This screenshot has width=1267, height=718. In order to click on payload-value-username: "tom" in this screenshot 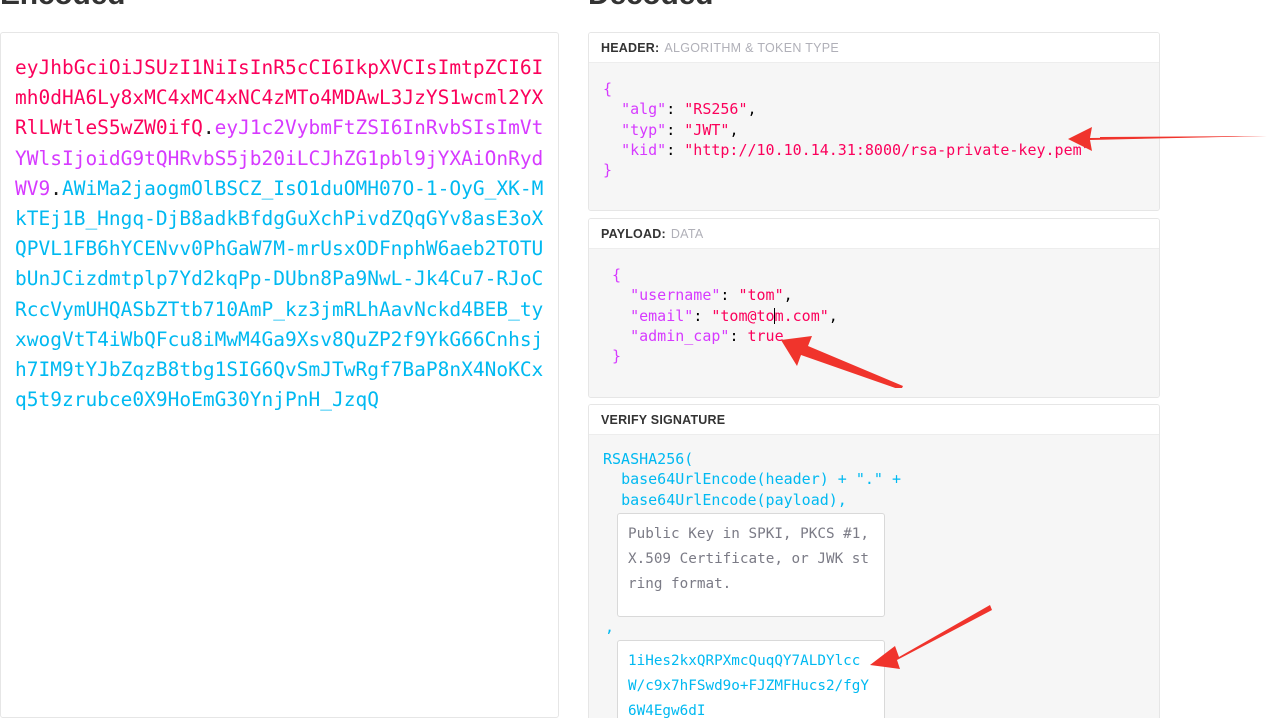, I will do `click(761, 295)`.